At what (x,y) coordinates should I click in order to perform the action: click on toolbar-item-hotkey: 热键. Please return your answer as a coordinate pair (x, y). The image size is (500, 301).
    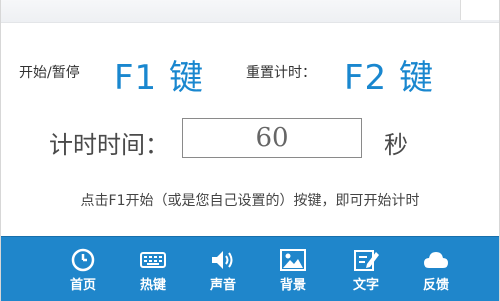
    Looking at the image, I should click on (153, 269).